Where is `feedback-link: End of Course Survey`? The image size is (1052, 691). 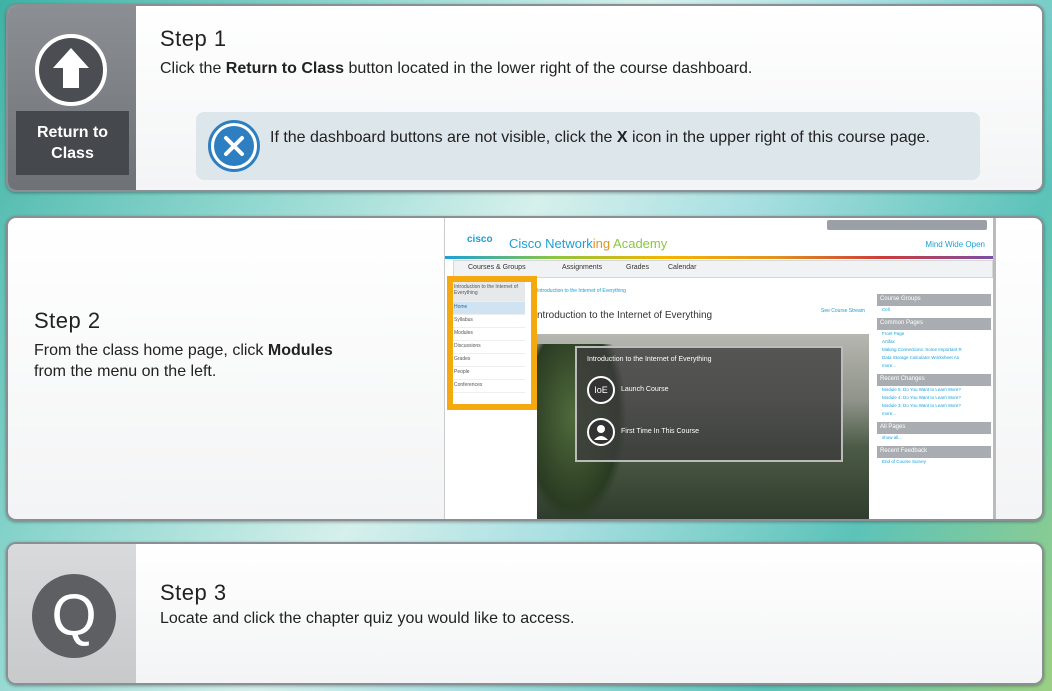
feedback-link: End of Course Survey is located at coordinates (934, 462).